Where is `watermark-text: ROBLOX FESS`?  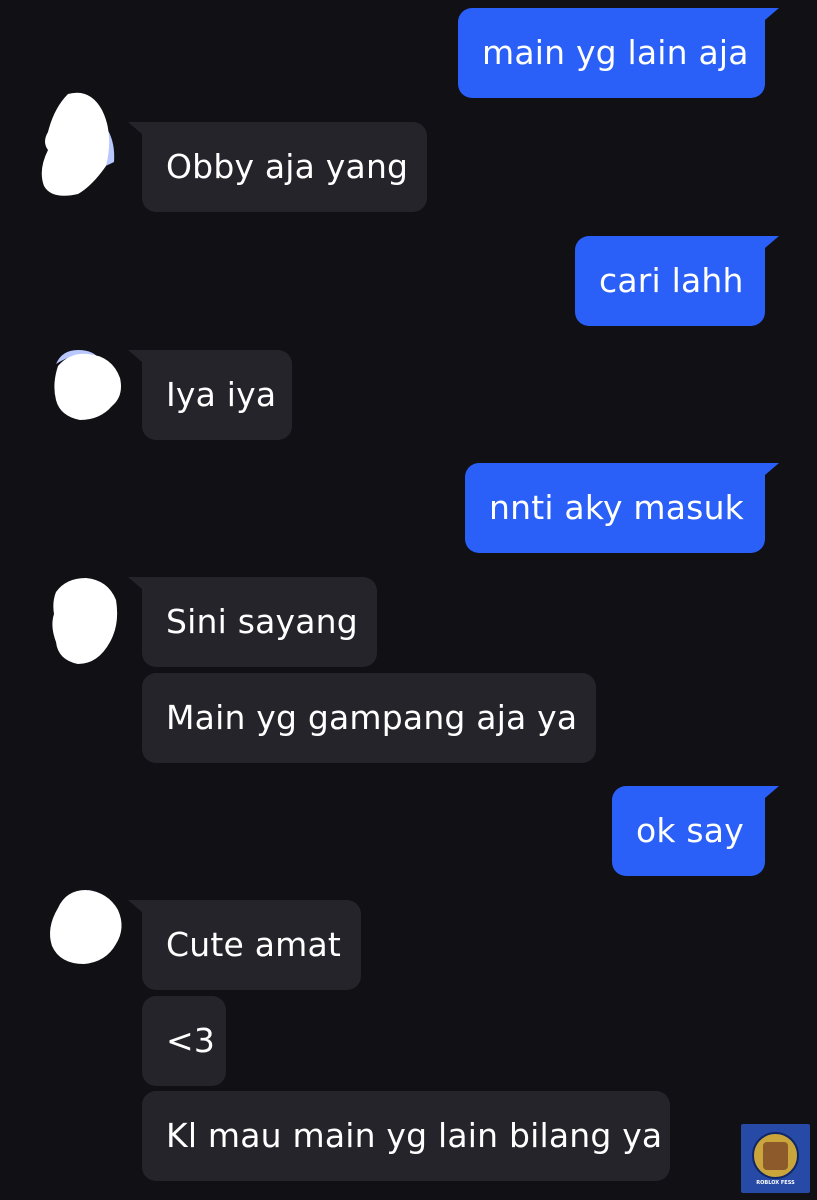
watermark-text: ROBLOX FESS is located at coordinates (775, 1183).